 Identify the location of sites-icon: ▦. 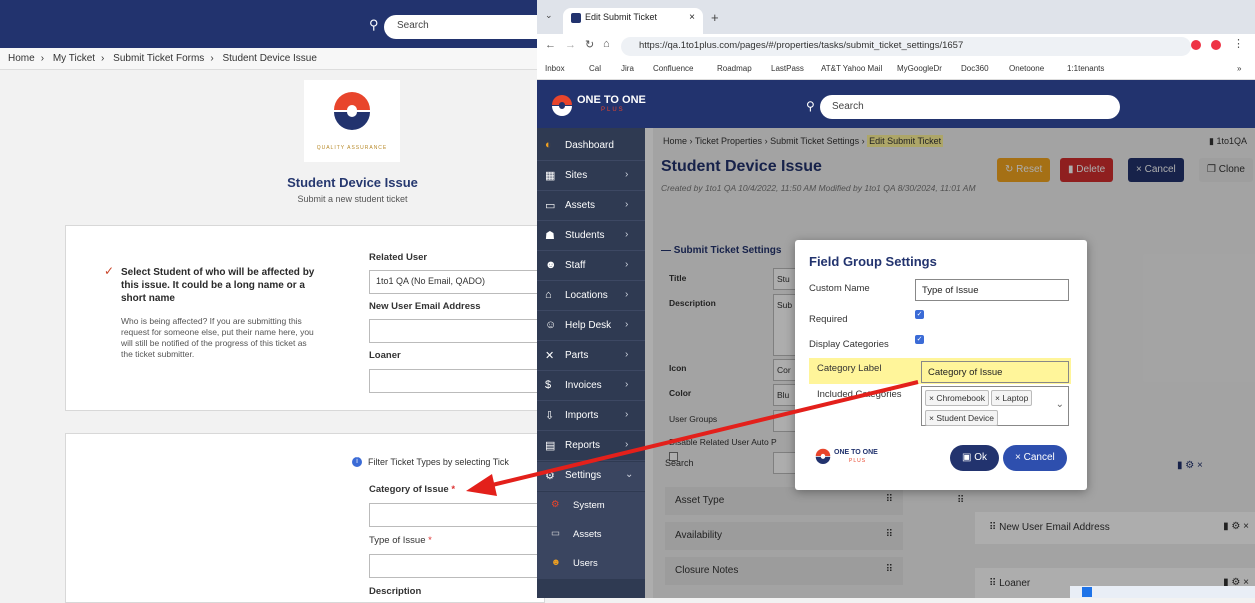
(550, 176).